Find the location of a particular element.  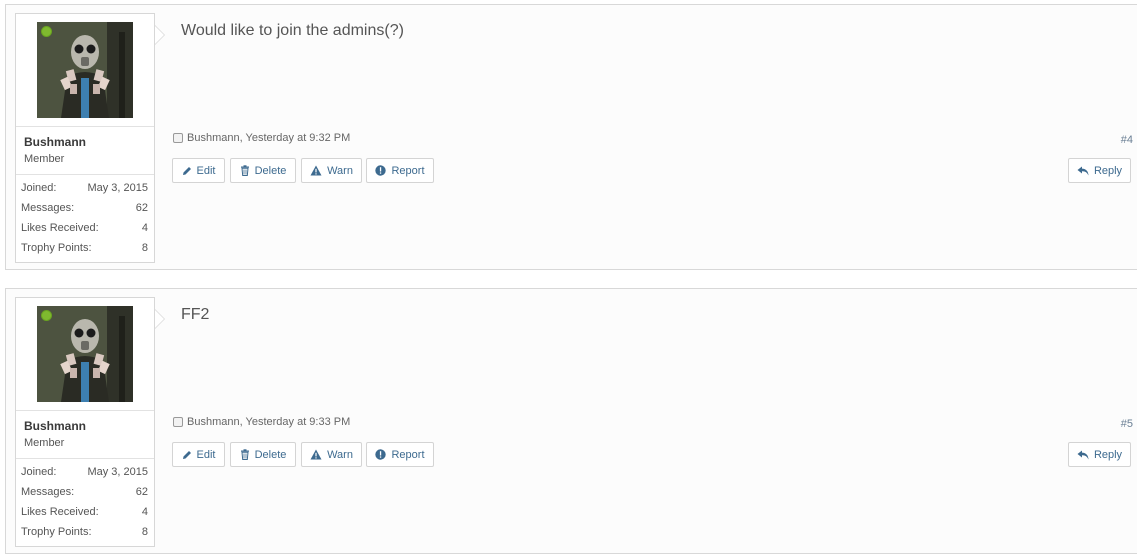

post-number-link: #4 is located at coordinates (1127, 140).